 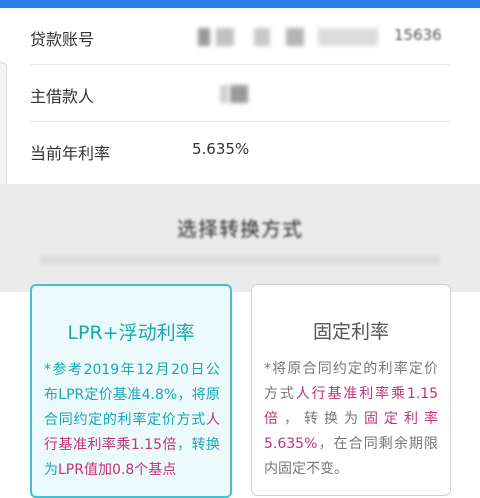 I want to click on account-number-masked: 15636, so click(x=324, y=36).